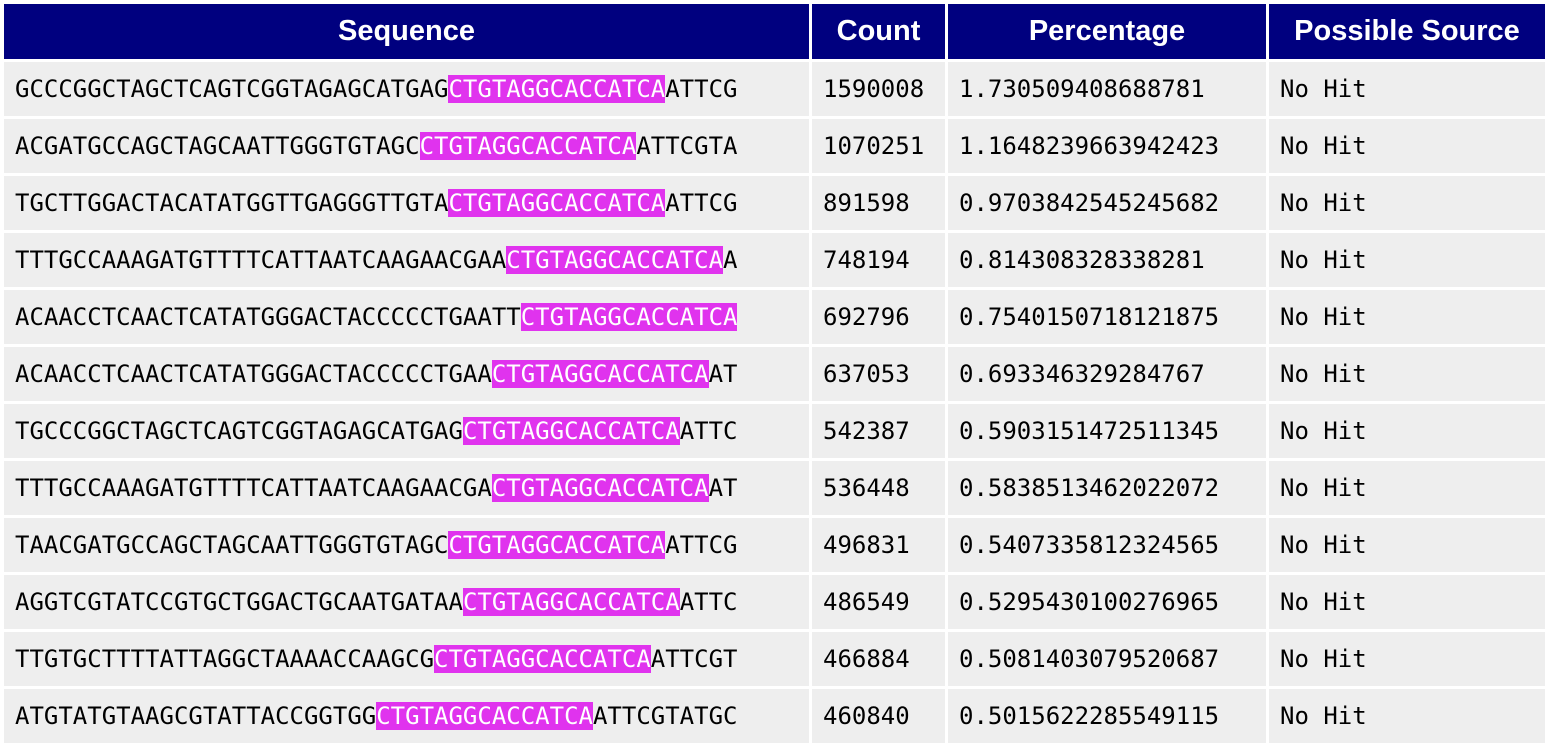 The image size is (1548, 746). What do you see at coordinates (253, 374) in the screenshot?
I see `sequence-prefix: ACAACCTCAACTCATATGGGACTACCCCCTGAA` at bounding box center [253, 374].